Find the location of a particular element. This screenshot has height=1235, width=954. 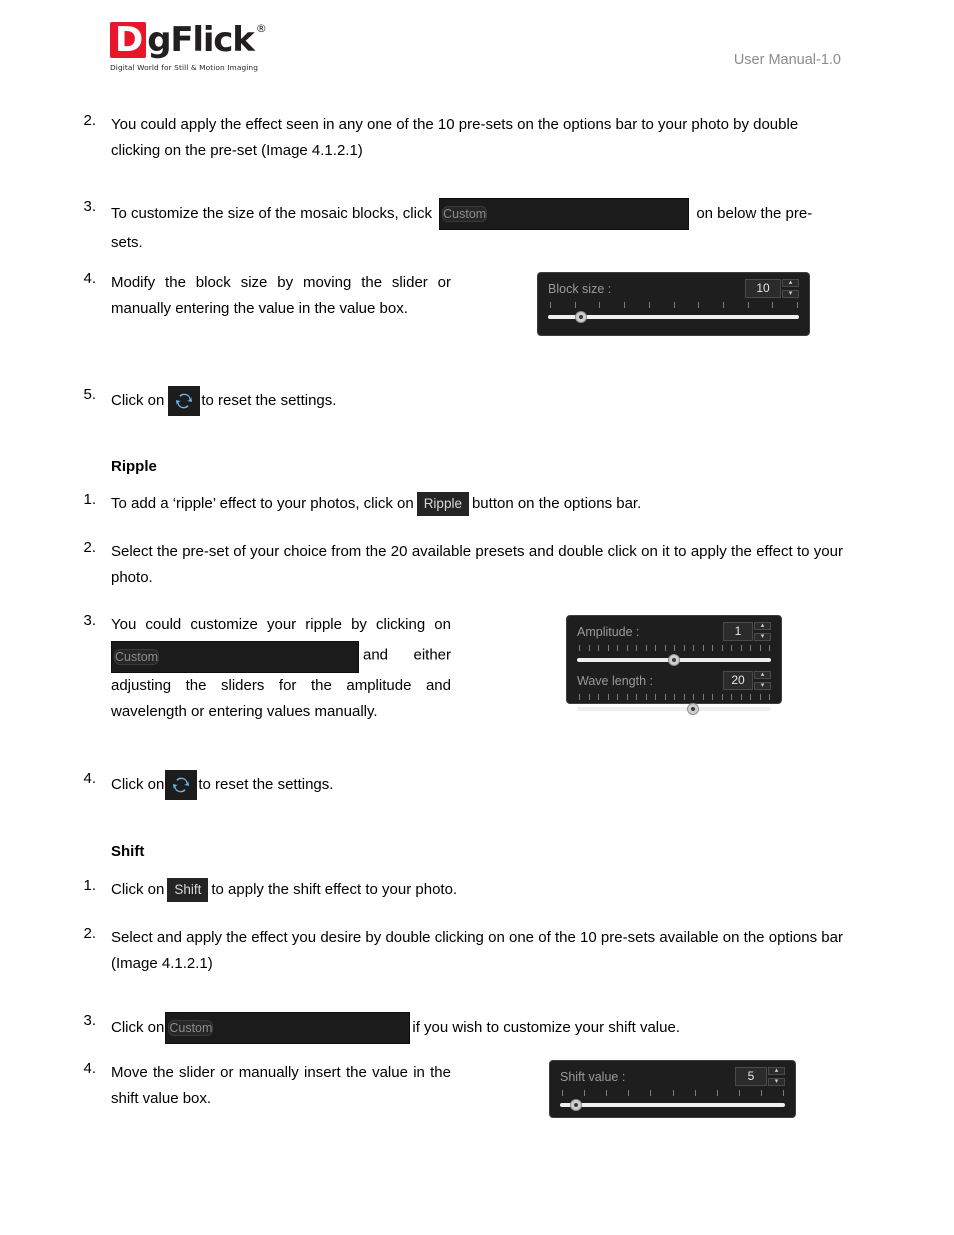

ripple-button: Ripple is located at coordinates (442, 504).